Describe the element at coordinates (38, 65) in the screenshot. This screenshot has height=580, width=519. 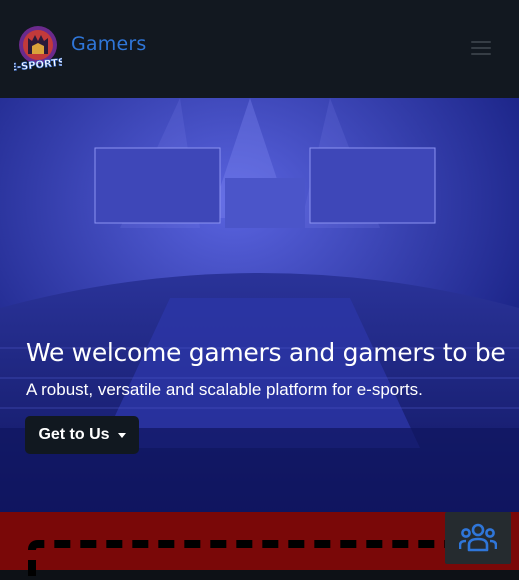
I see `svg-text: E-SPORTS` at that location.